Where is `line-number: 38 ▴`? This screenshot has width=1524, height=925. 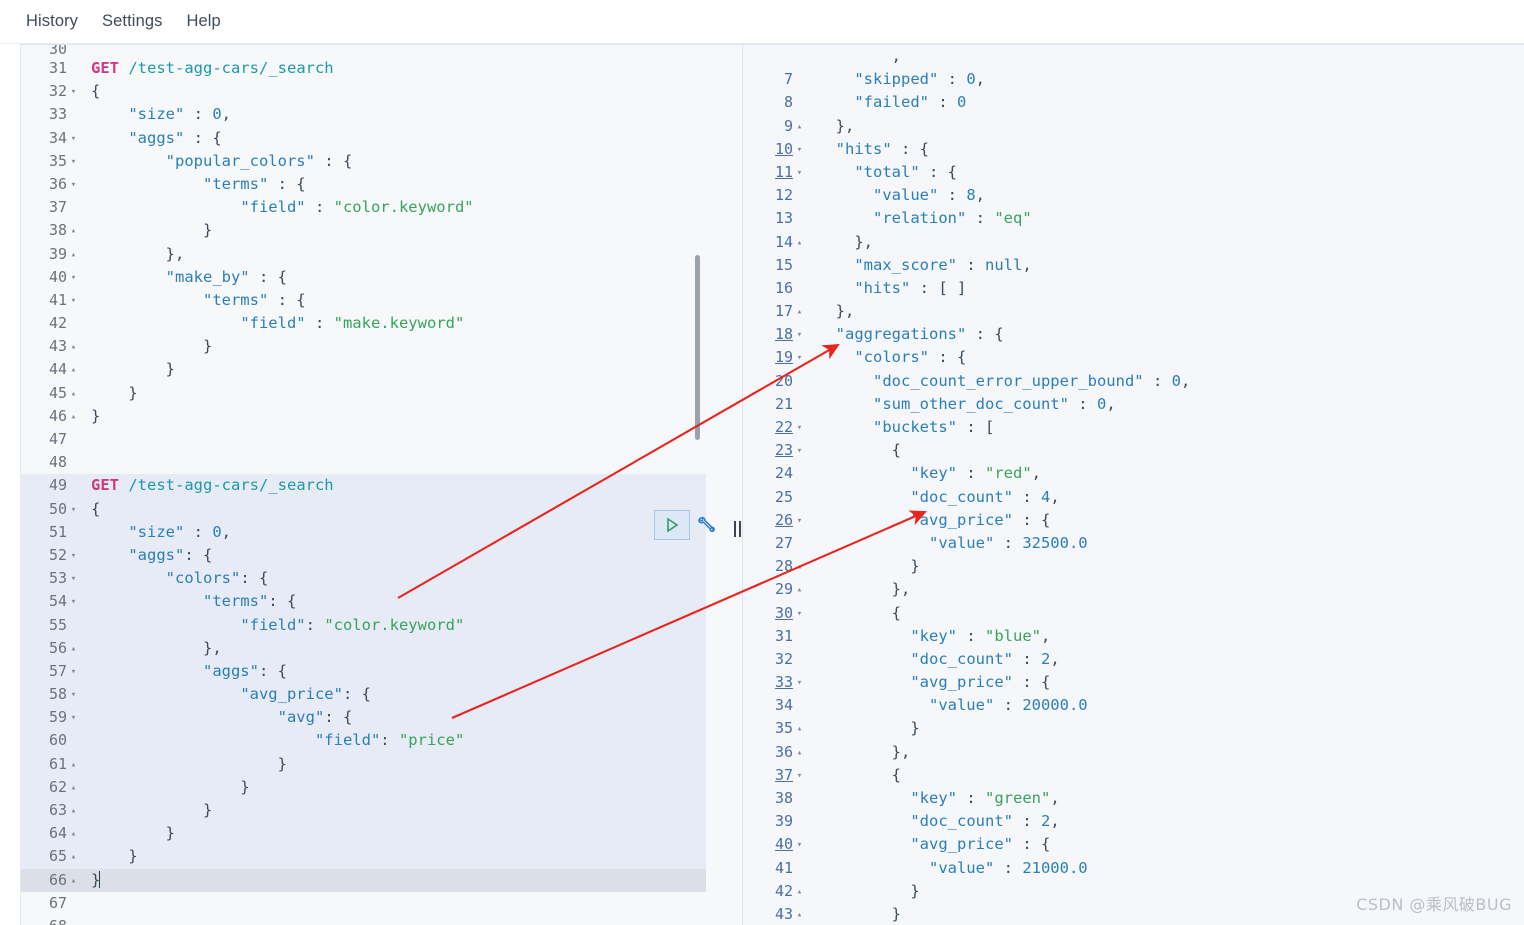 line-number: 38 ▴ is located at coordinates (52, 230).